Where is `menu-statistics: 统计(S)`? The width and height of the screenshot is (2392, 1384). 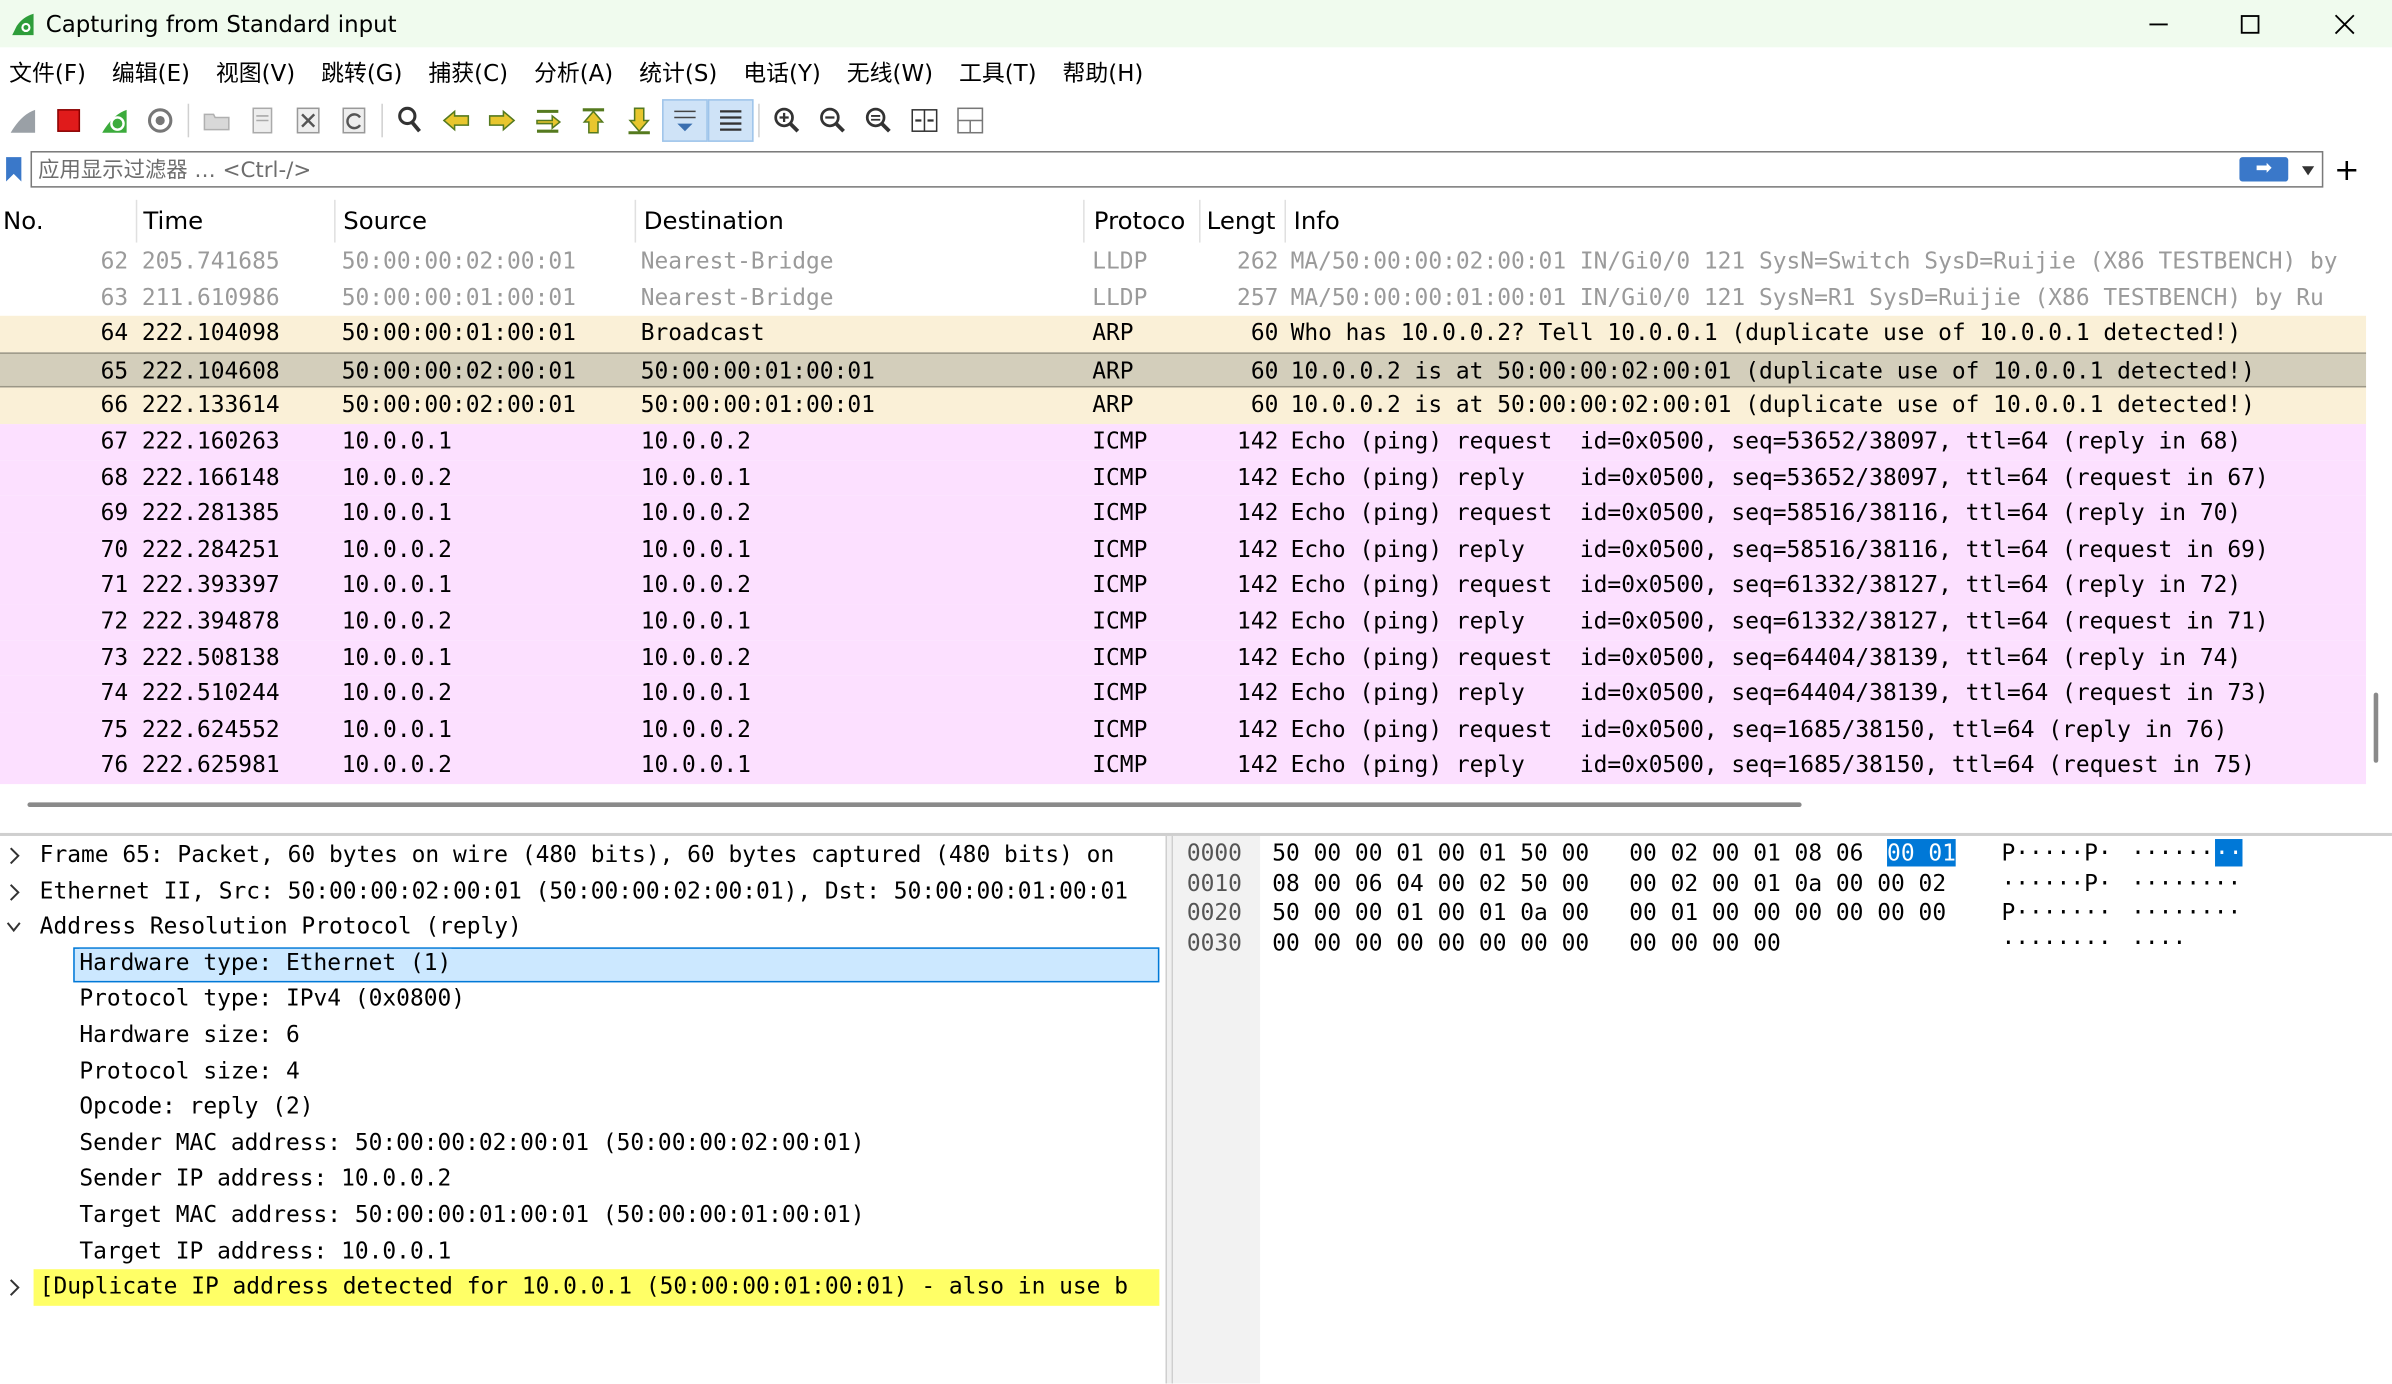
menu-statistics: 统计(S) is located at coordinates (682, 72).